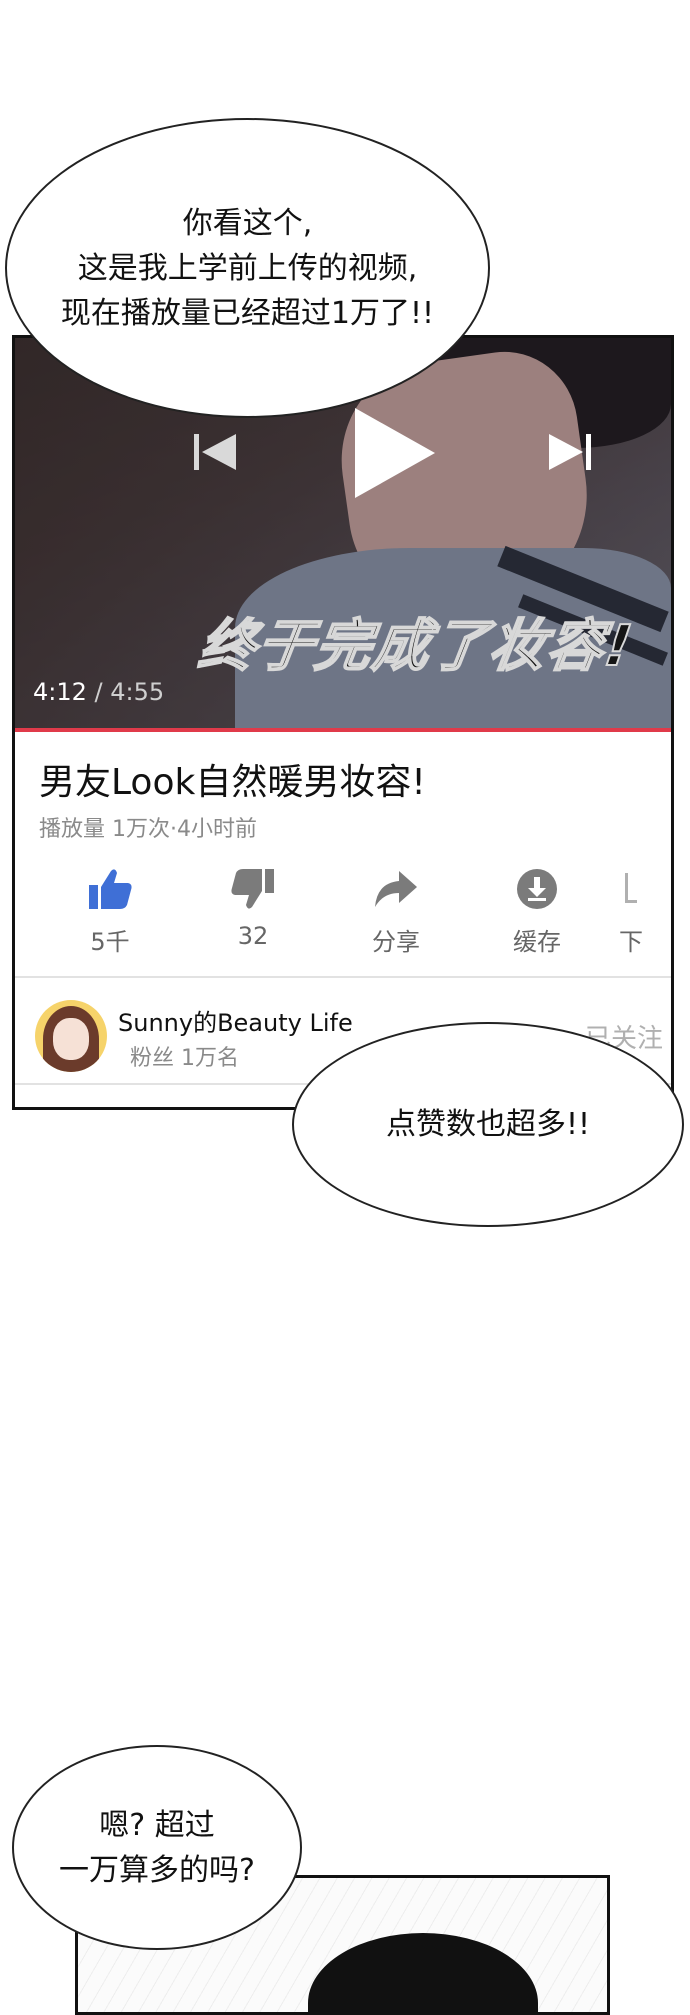 The image size is (690, 2015). What do you see at coordinates (537, 942) in the screenshot?
I see `download-label: 缓存` at bounding box center [537, 942].